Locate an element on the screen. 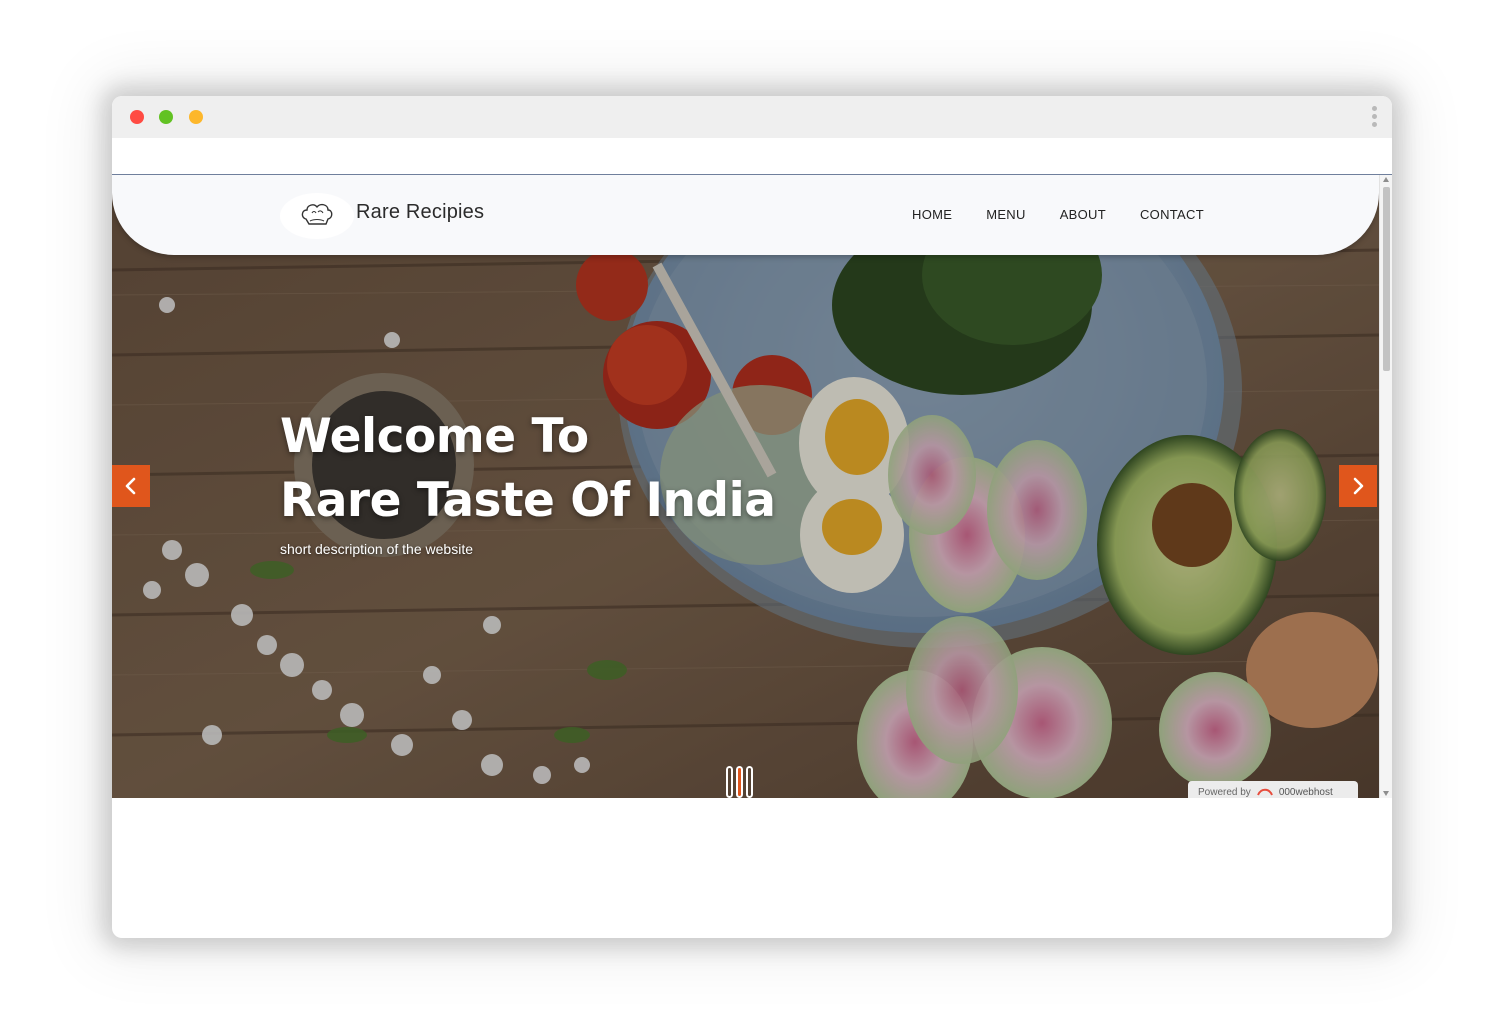  nav-link-menu: MENU is located at coordinates (1005, 214).